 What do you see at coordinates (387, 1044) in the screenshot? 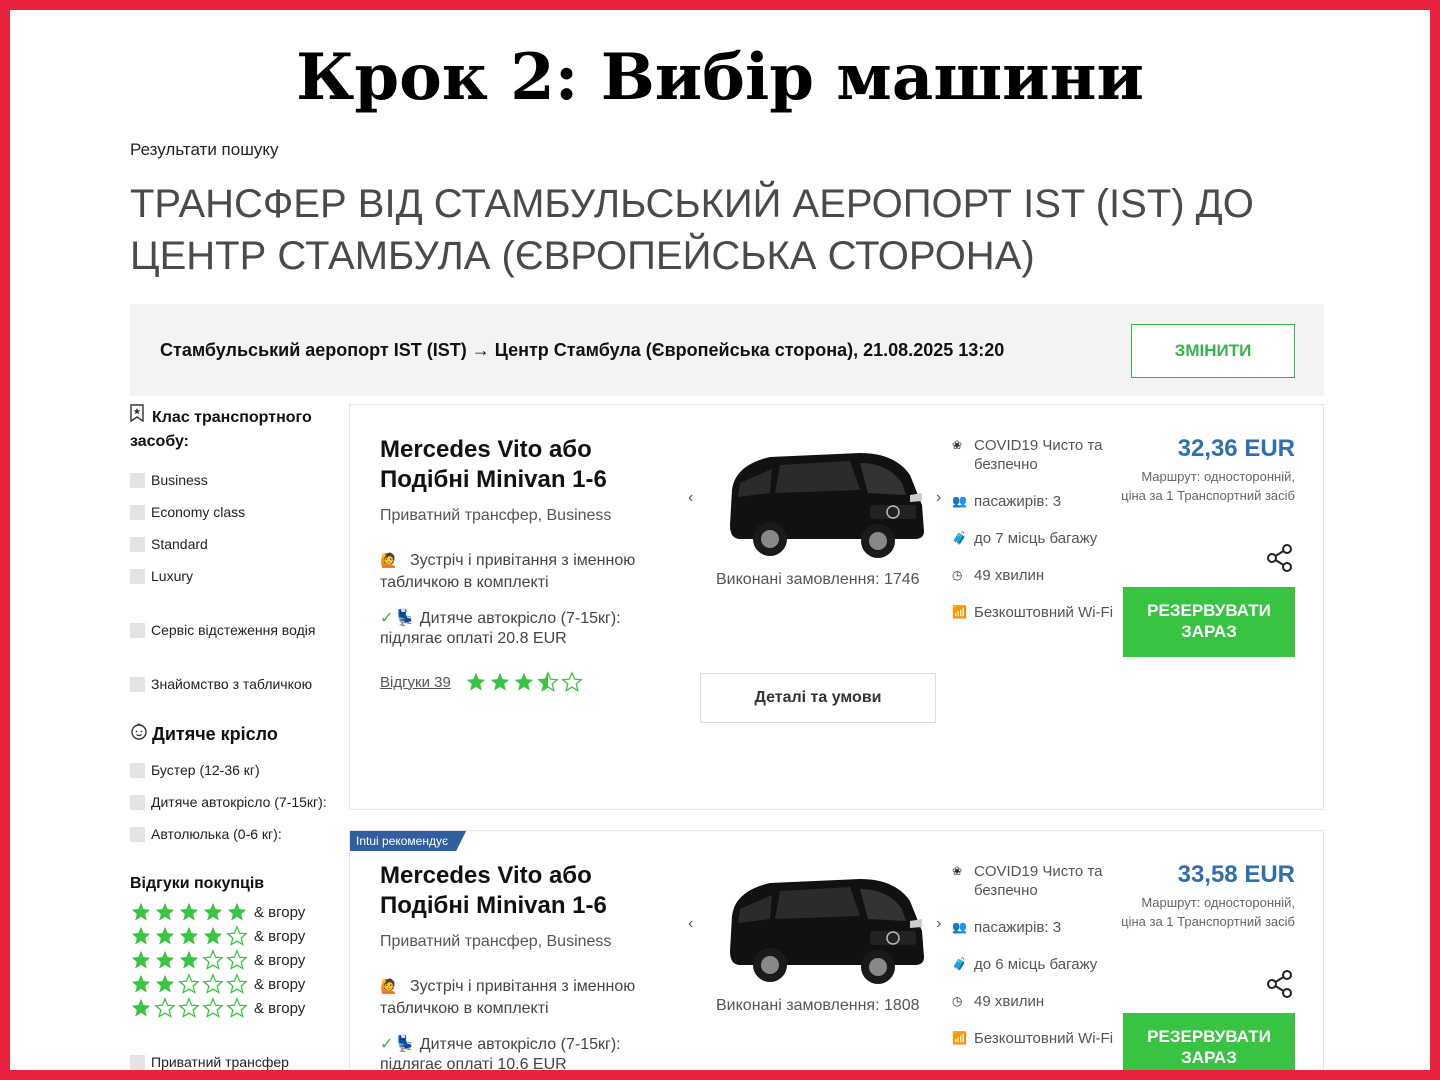
I see `check-icon: ✓` at bounding box center [387, 1044].